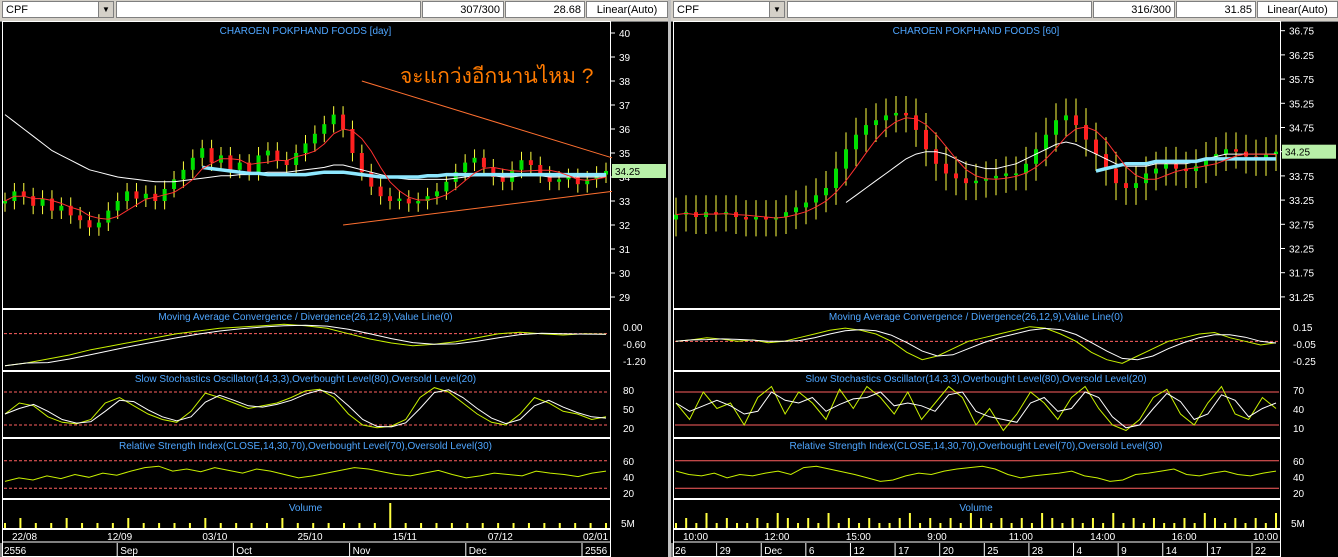 This screenshot has width=1338, height=557. What do you see at coordinates (306, 31) in the screenshot?
I see `left-chart-title: CHAROEN POKPHAND FOODS [day]` at bounding box center [306, 31].